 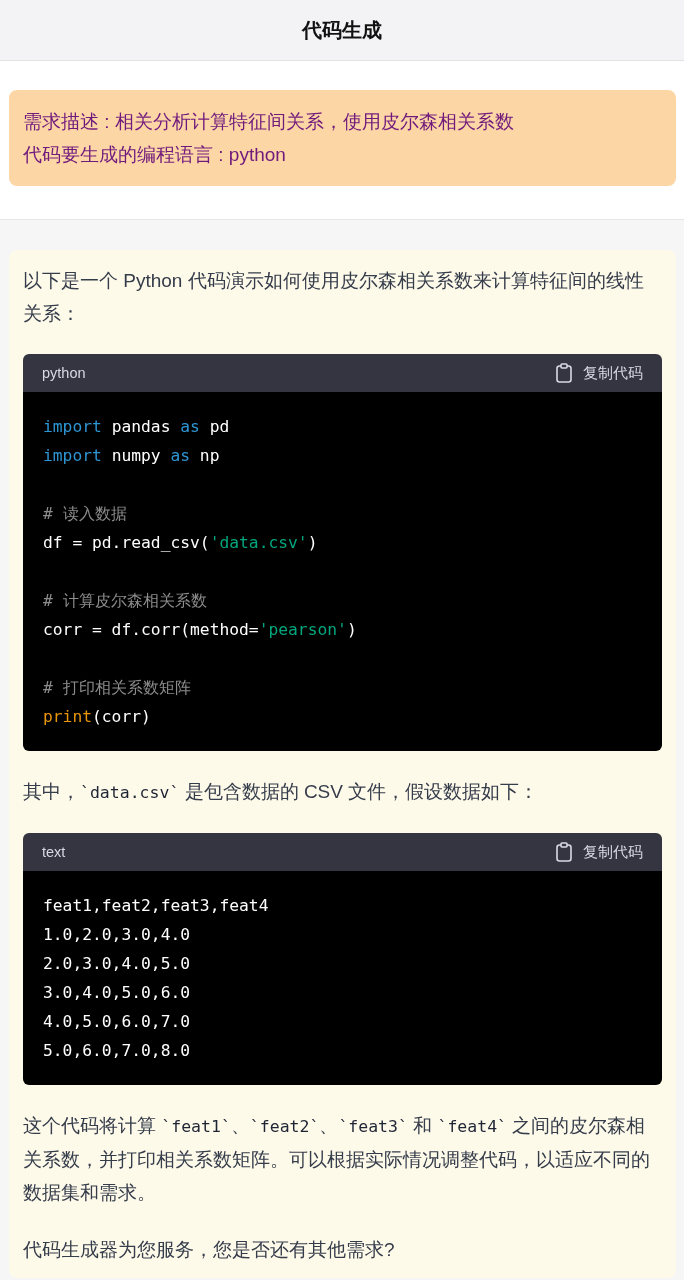 I want to click on code-line: 1.0,2.0,3.0,4.0, so click(x=117, y=935).